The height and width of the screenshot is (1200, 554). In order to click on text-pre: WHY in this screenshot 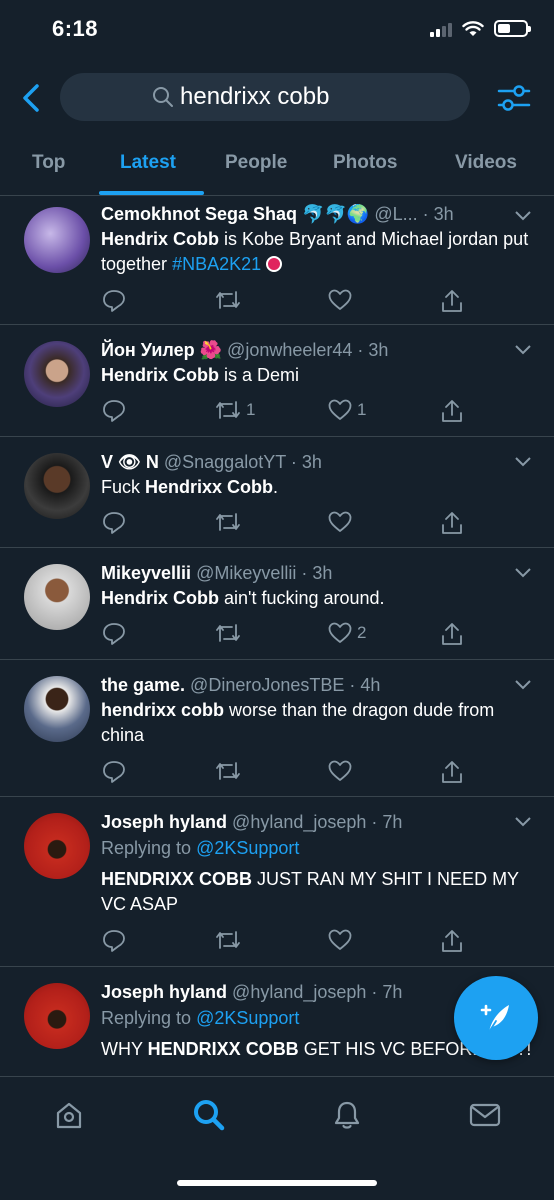, I will do `click(124, 1049)`.